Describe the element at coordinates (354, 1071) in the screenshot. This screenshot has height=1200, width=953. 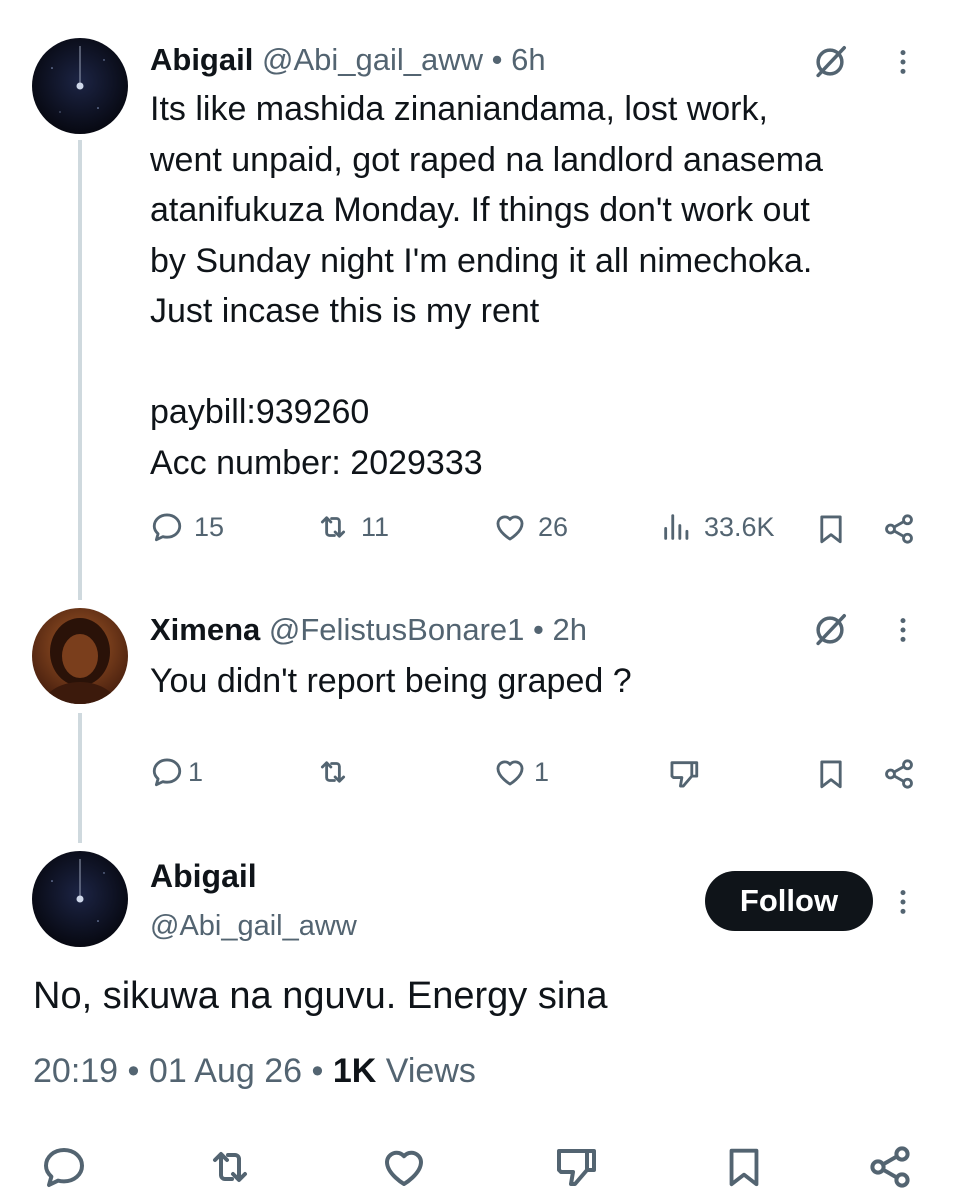
I see `views-count: 1K` at that location.